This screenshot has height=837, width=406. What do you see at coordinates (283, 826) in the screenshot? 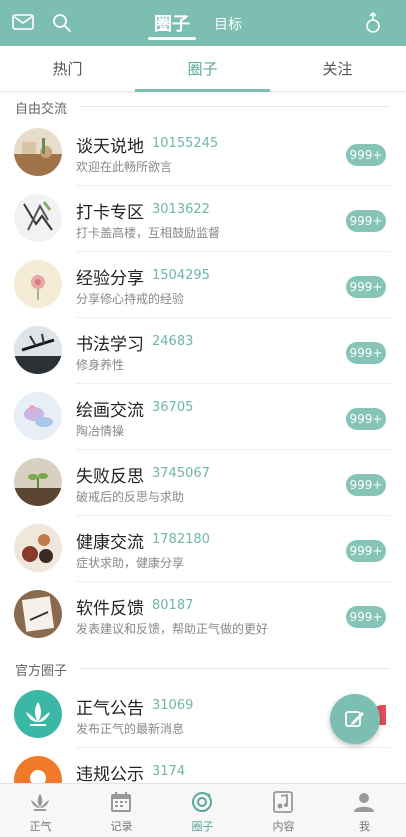
I see `nav-label: 内容` at bounding box center [283, 826].